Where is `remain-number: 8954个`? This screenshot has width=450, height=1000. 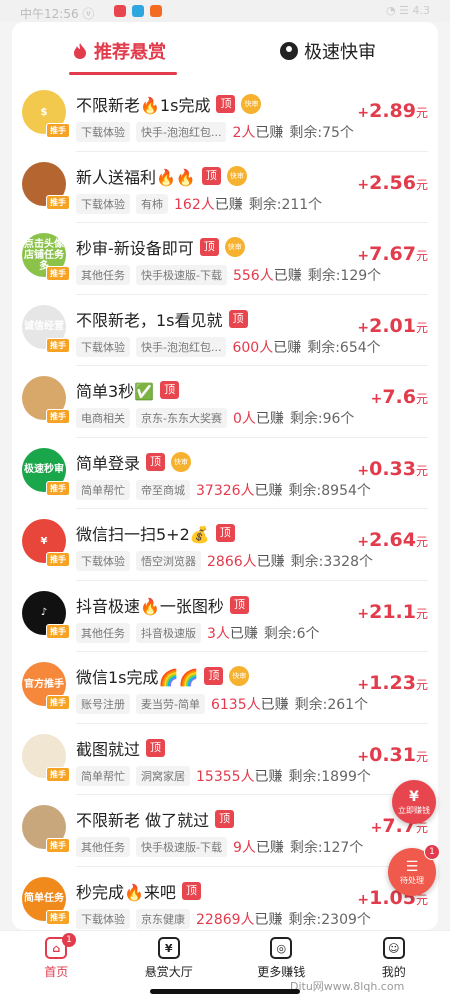 remain-number: 8954个 is located at coordinates (346, 490).